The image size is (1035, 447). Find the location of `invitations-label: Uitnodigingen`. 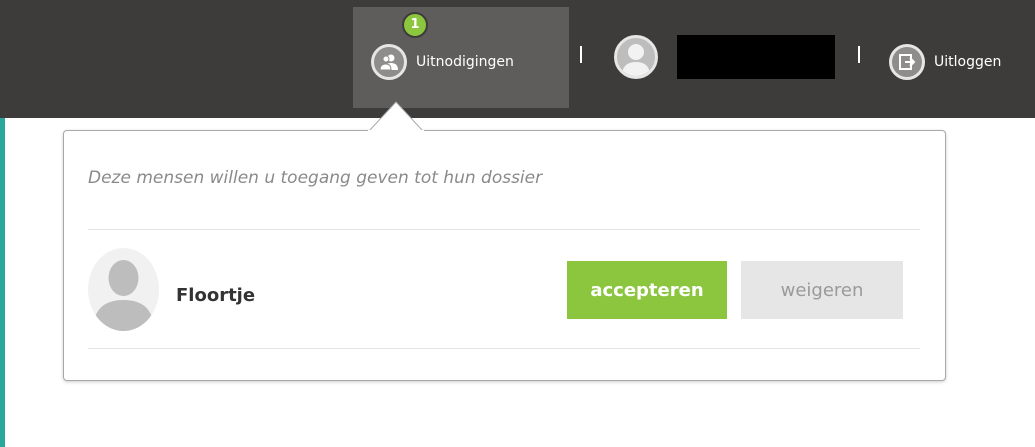

invitations-label: Uitnodigingen is located at coordinates (465, 62).